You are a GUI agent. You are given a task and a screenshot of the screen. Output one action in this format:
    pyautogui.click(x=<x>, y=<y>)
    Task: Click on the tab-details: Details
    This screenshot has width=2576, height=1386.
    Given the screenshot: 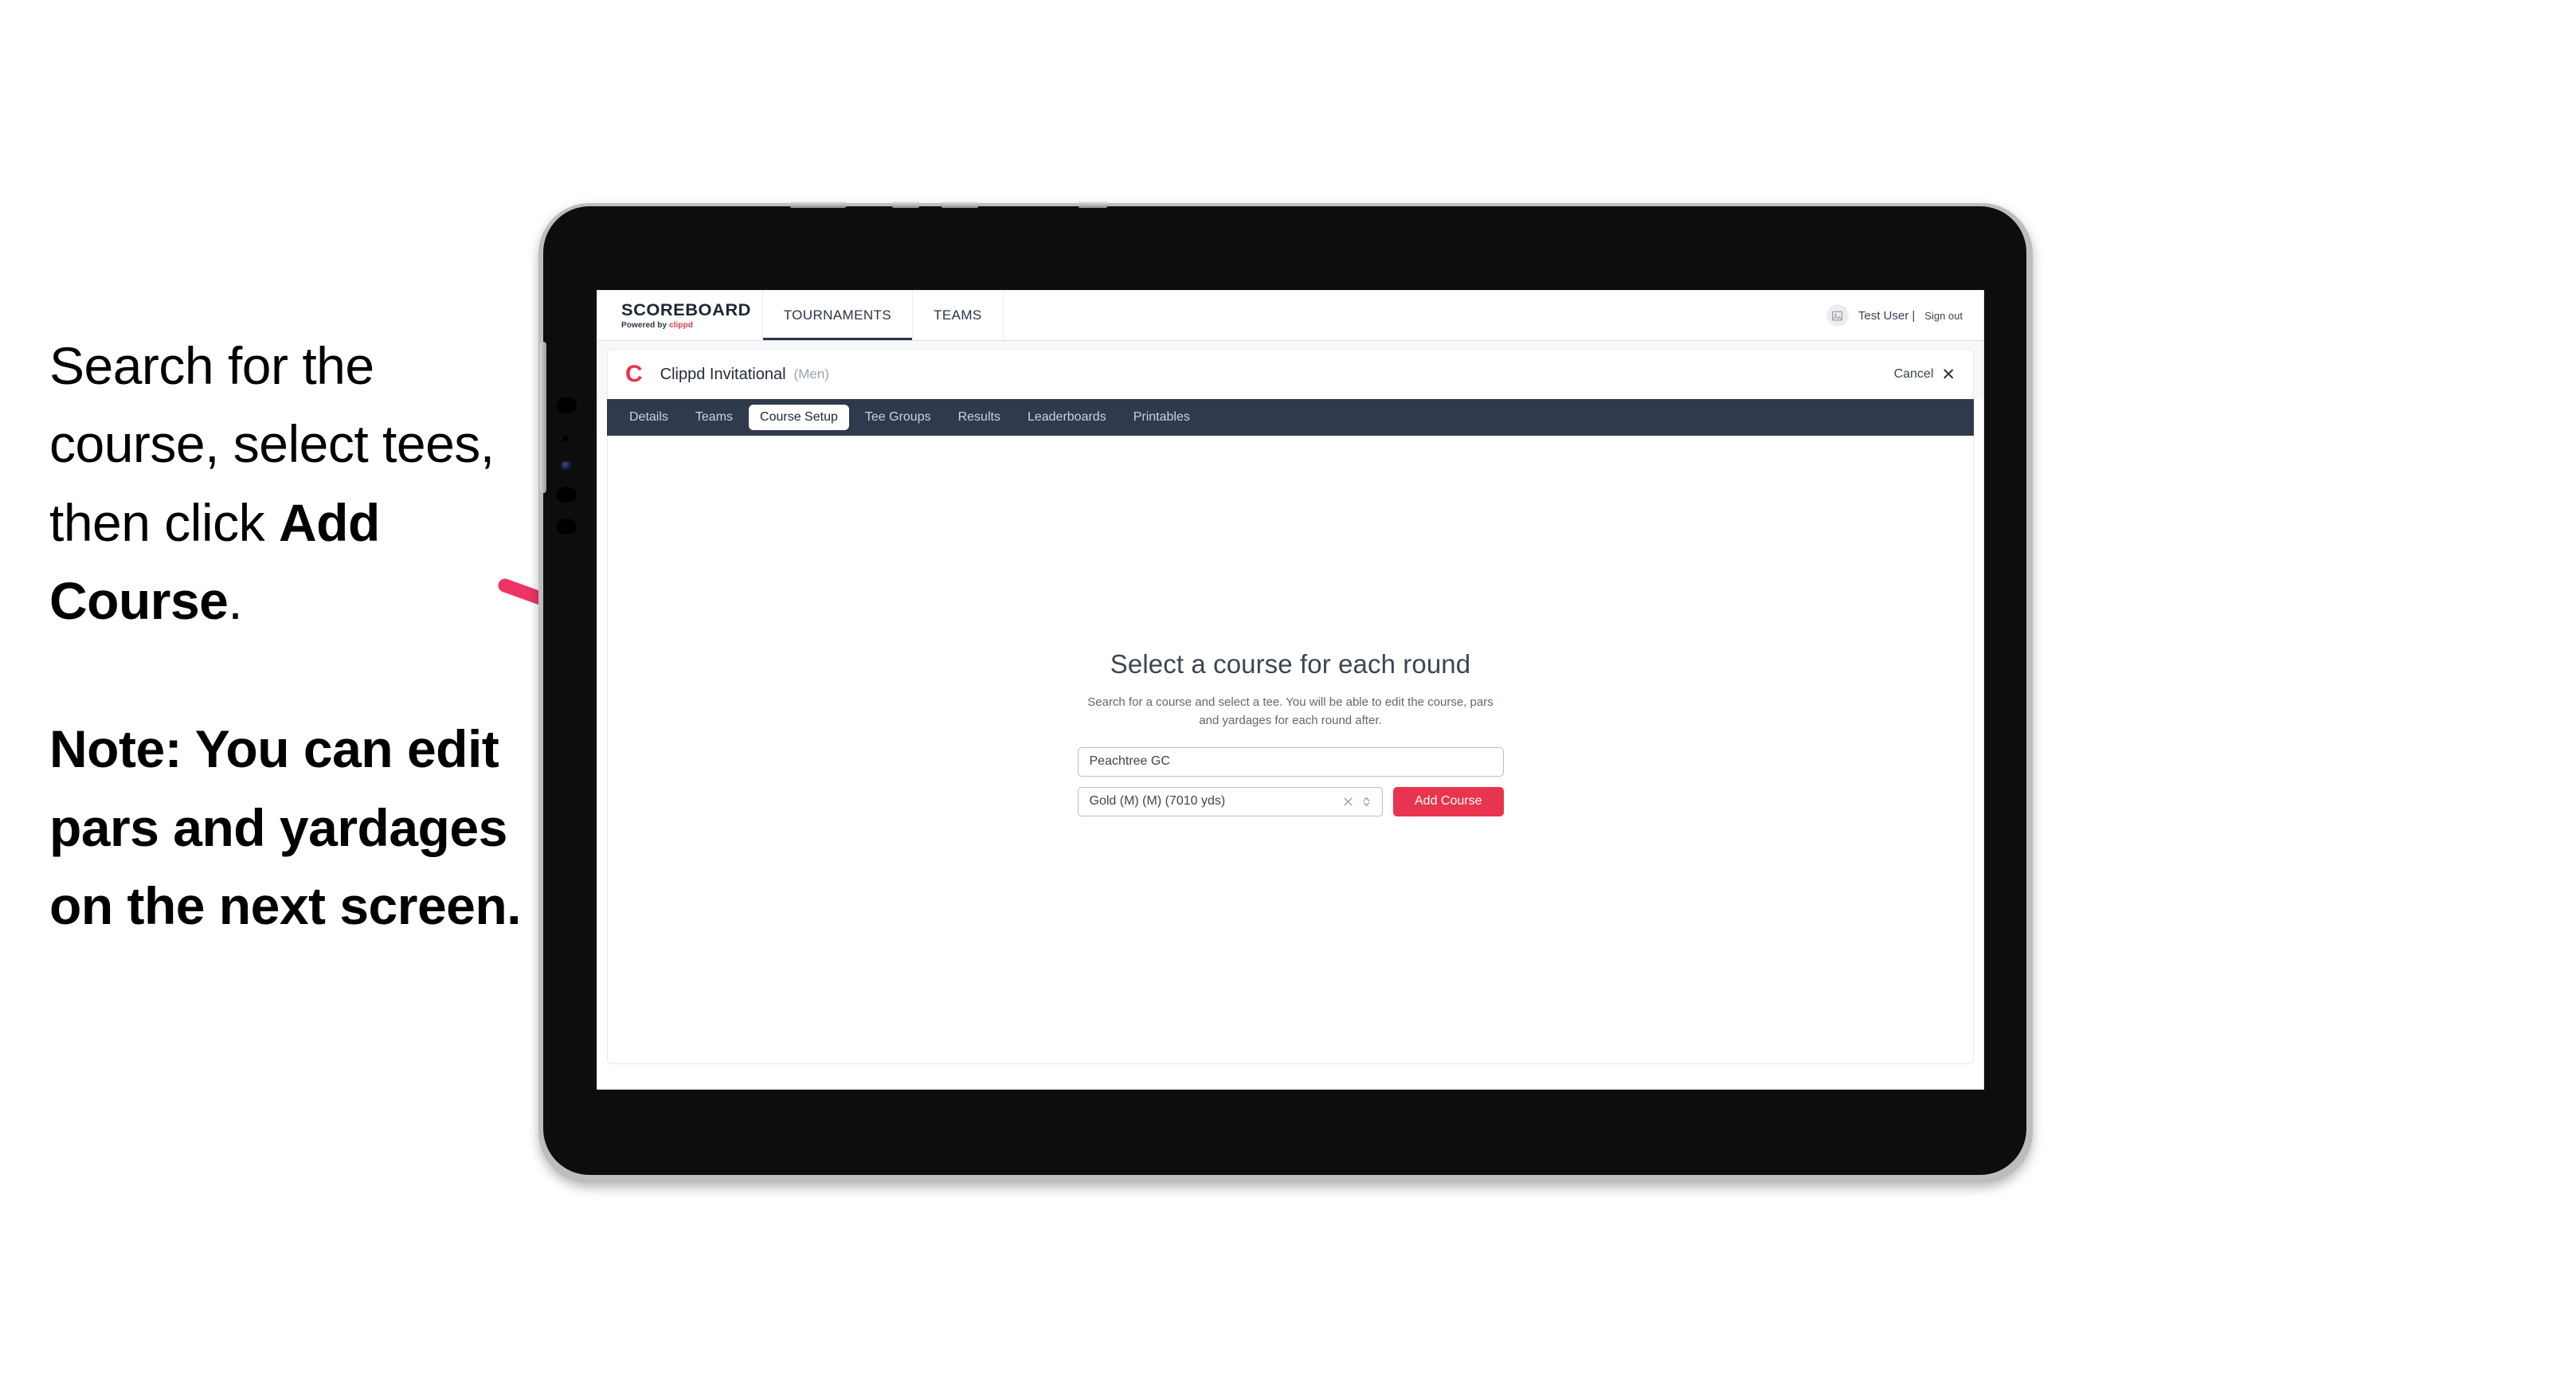 What is the action you would take?
    pyautogui.click(x=648, y=417)
    